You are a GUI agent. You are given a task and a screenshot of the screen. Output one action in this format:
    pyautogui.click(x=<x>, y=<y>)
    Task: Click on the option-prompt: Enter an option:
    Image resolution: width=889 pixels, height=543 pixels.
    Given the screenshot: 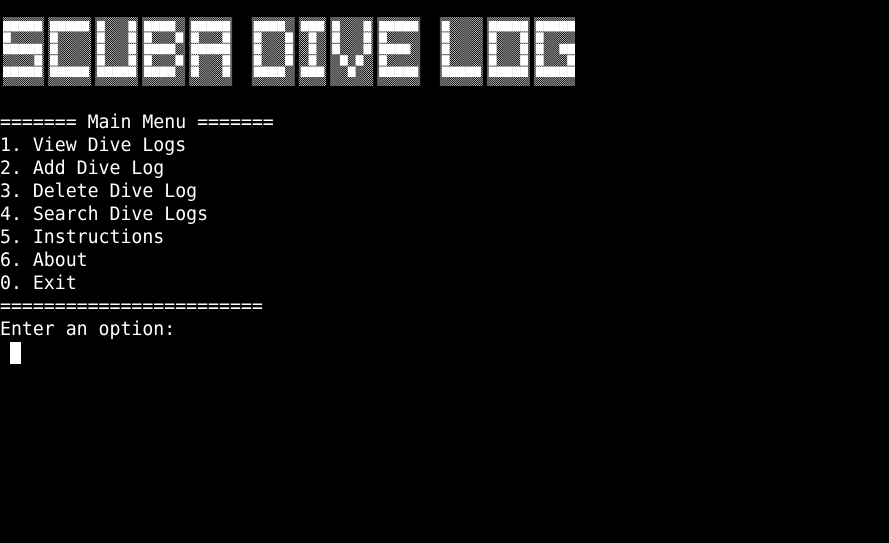 What is the action you would take?
    pyautogui.click(x=88, y=329)
    